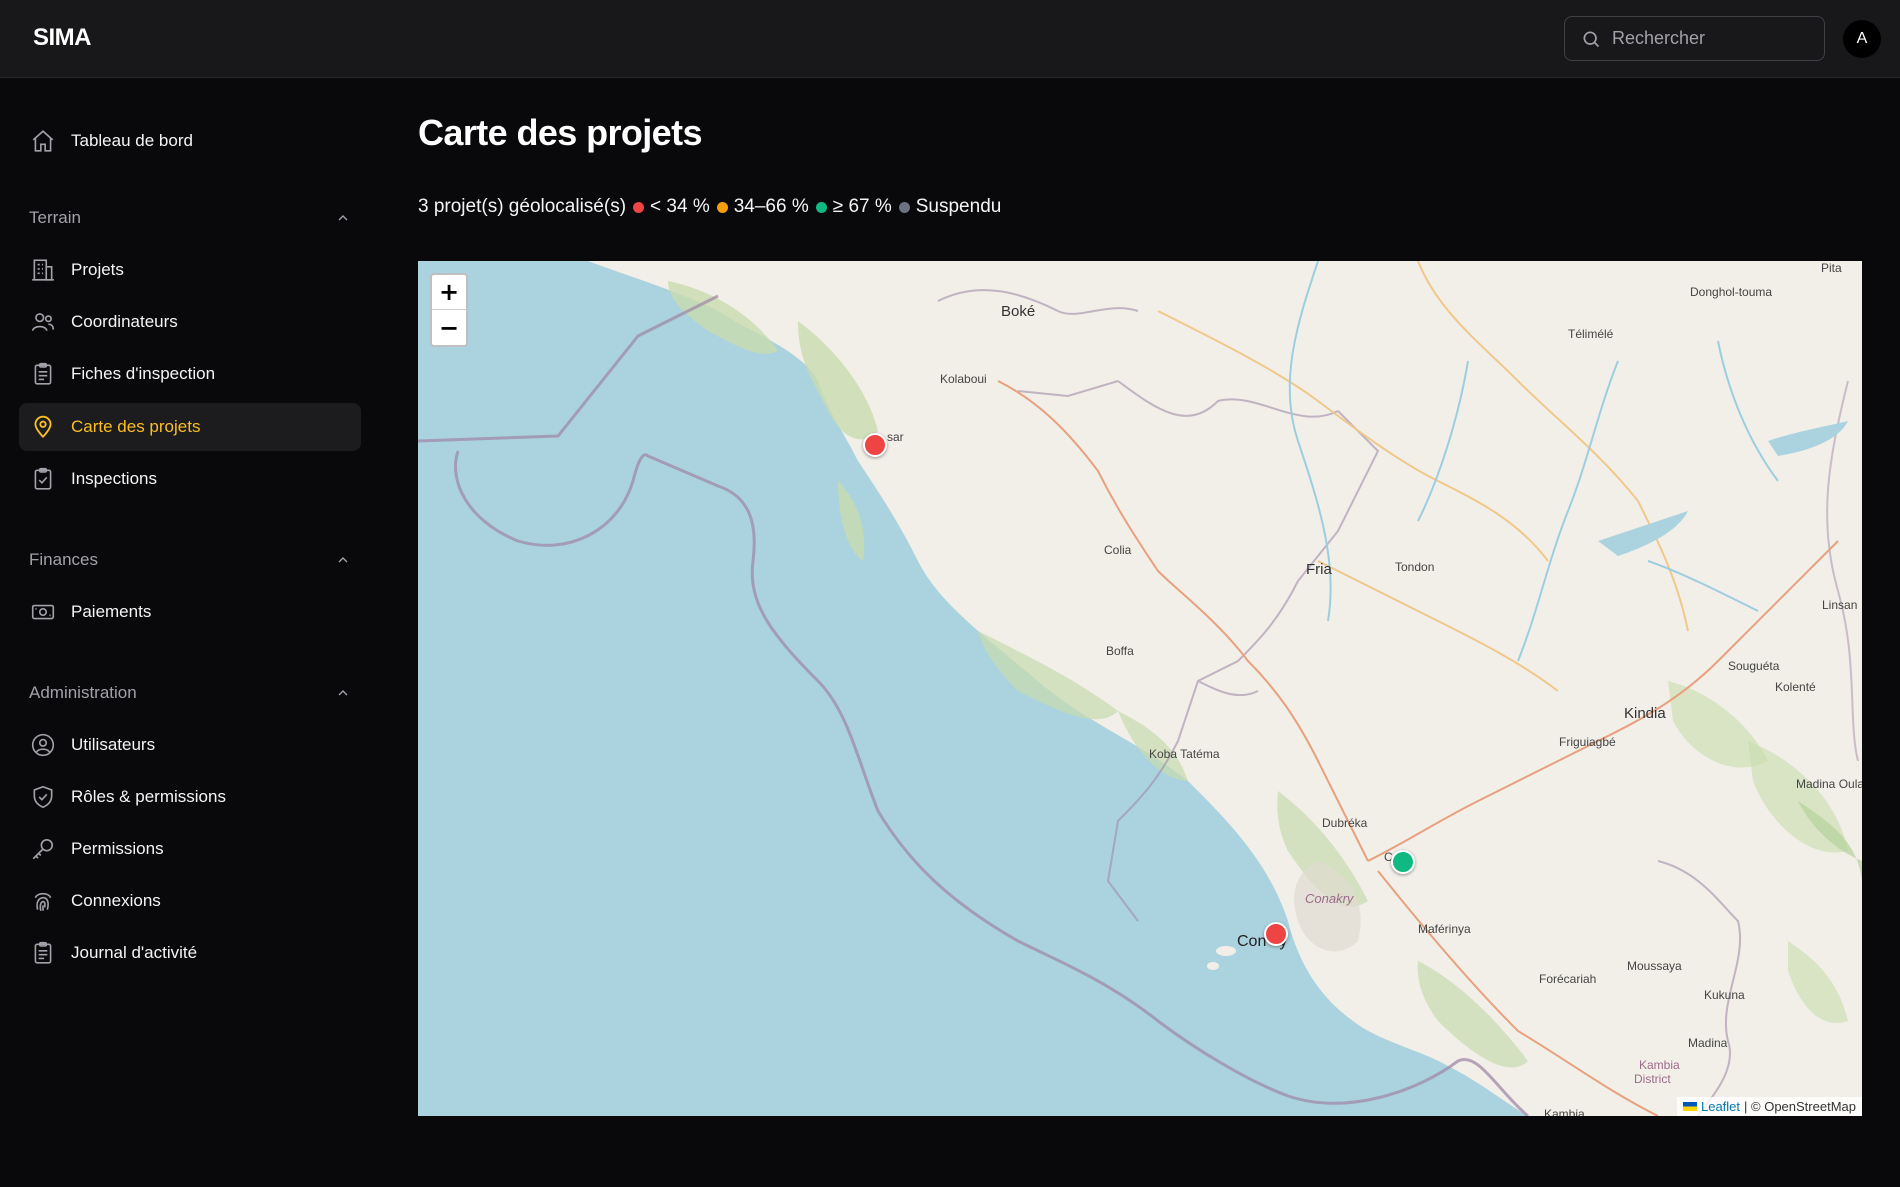  I want to click on map-attribution: Leaflet | © OpenStreetMap, so click(1769, 1106).